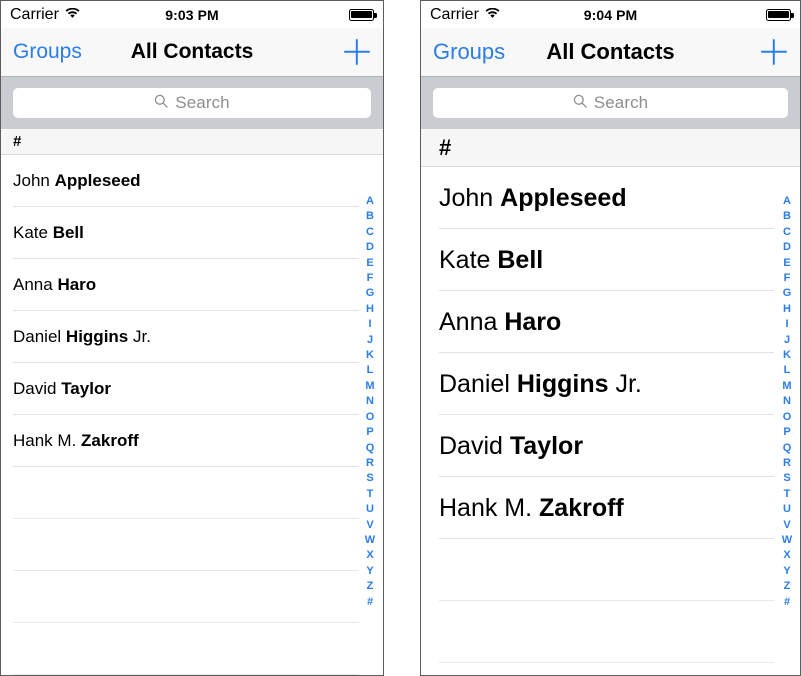 The width and height of the screenshot is (801, 676). I want to click on search-bar-container: Search, so click(192, 103).